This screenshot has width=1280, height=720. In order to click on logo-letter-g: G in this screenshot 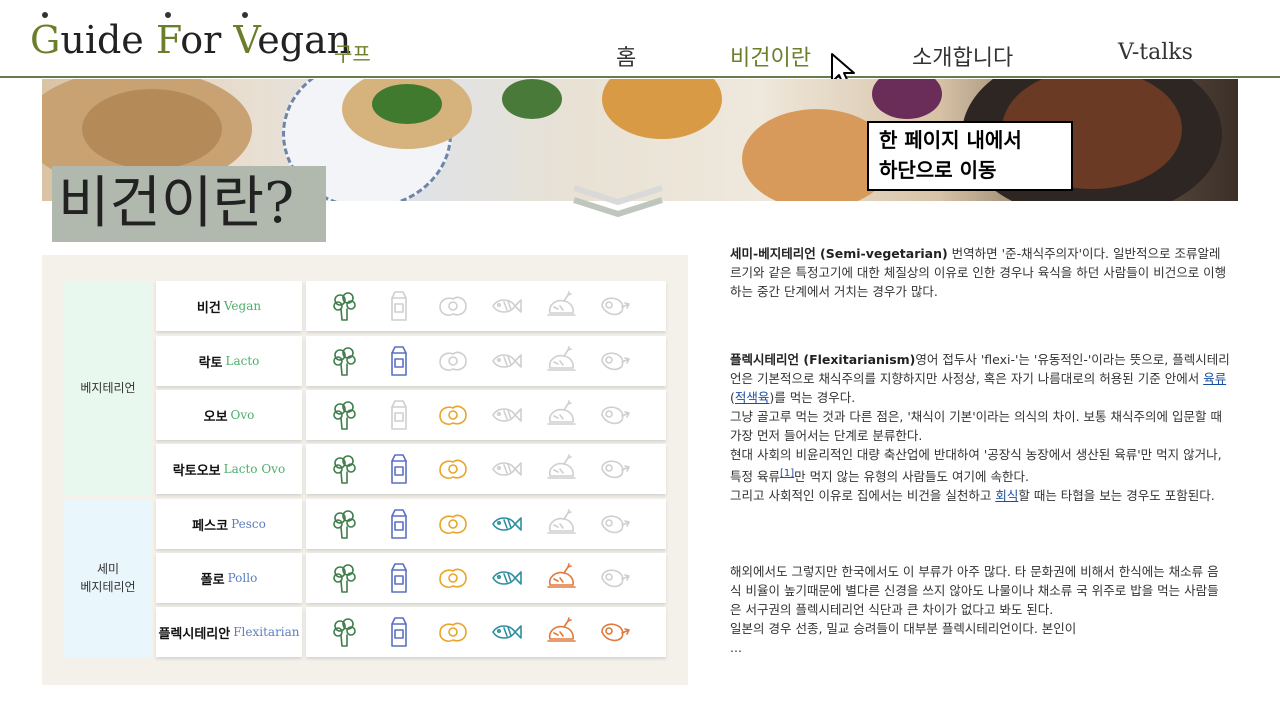, I will do `click(45, 40)`.